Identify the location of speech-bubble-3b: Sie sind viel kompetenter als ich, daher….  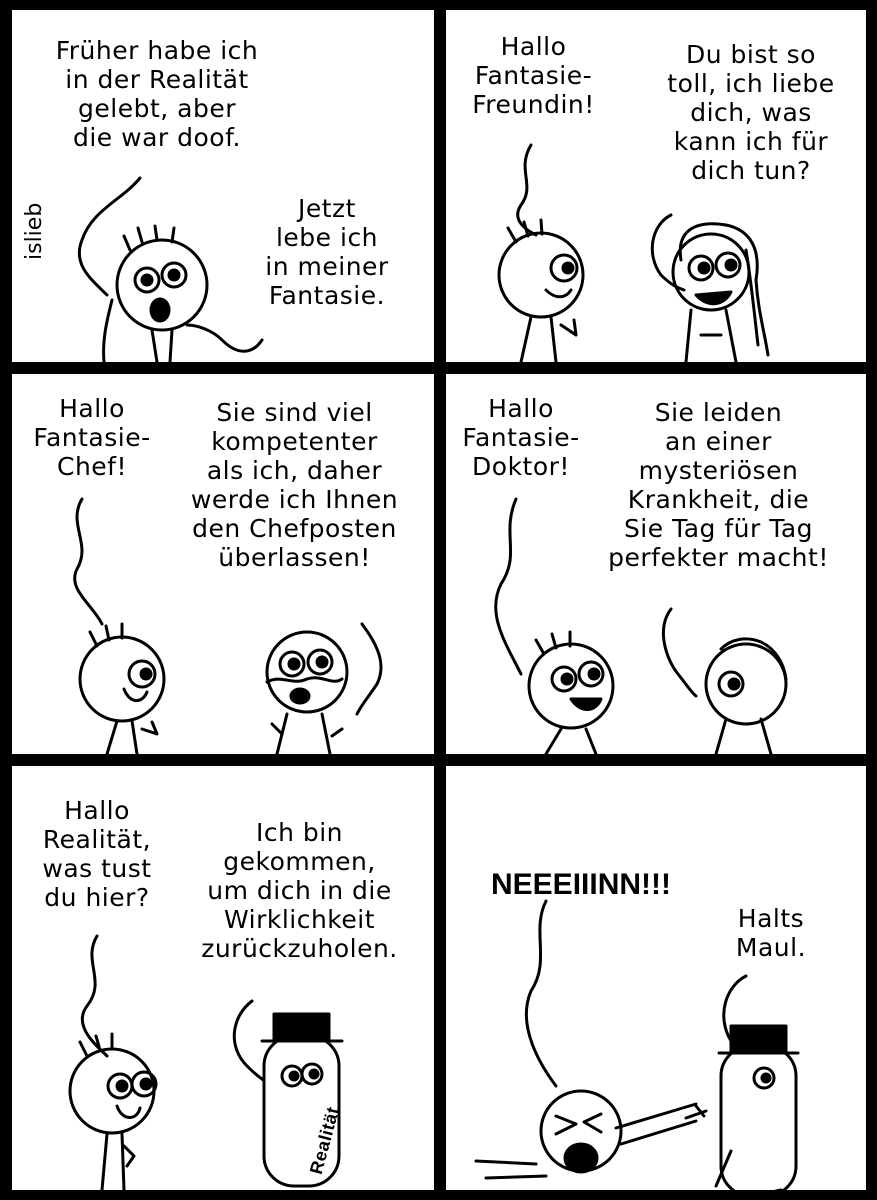
(294, 485).